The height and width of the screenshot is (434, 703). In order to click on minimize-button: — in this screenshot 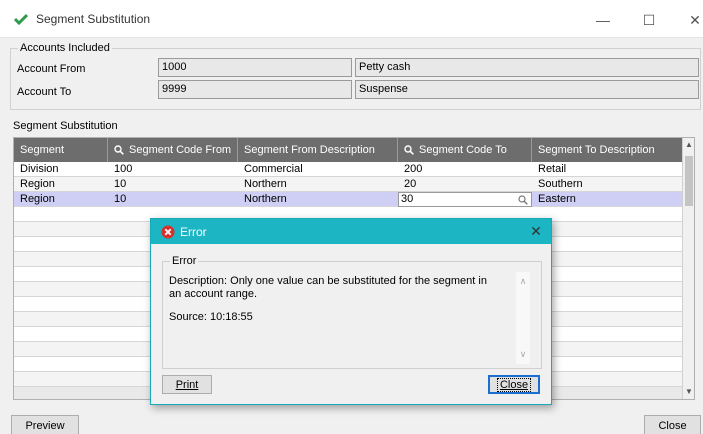, I will do `click(603, 20)`.